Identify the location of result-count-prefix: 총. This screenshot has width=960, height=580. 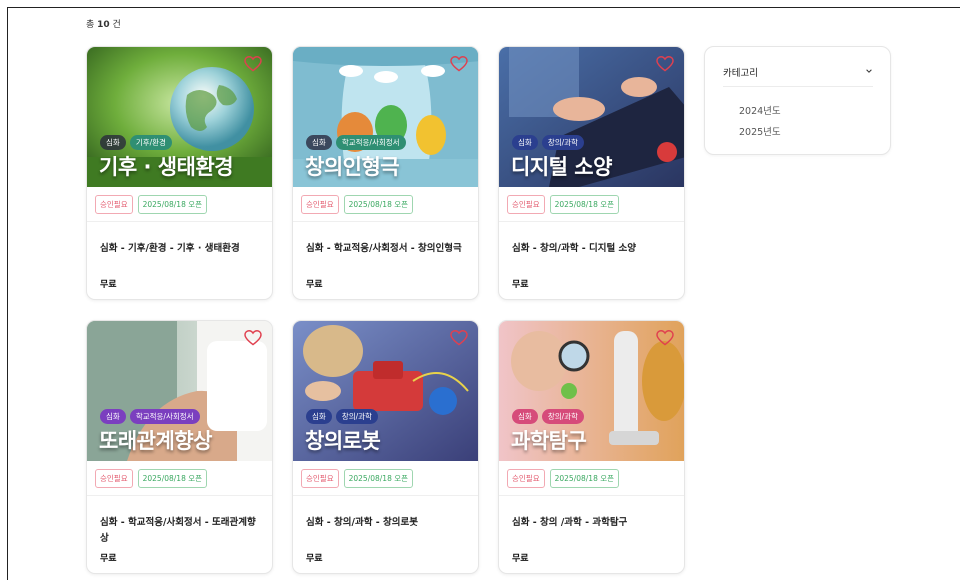
(92, 25).